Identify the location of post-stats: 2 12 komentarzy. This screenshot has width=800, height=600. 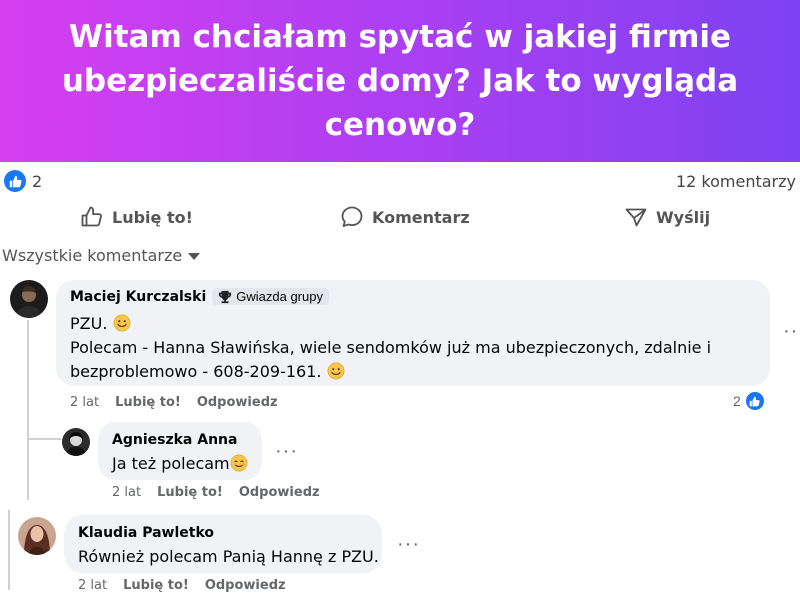
(400, 182).